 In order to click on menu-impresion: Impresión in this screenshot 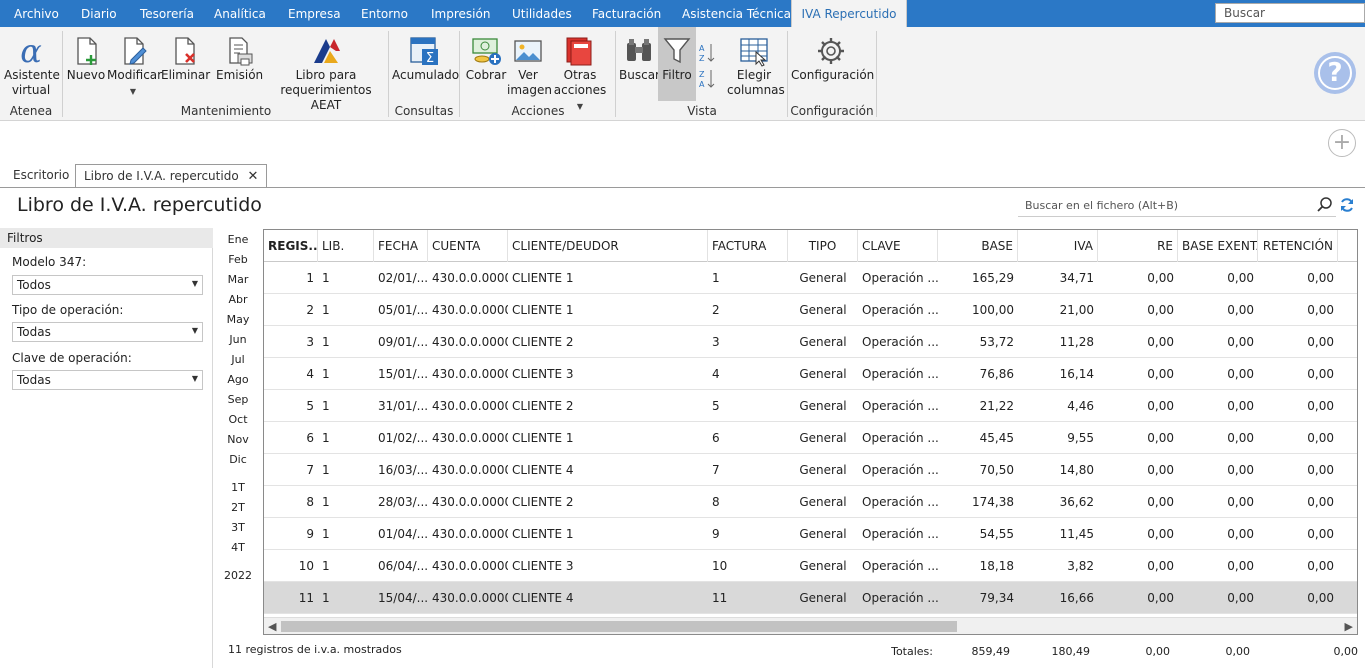, I will do `click(460, 13)`.